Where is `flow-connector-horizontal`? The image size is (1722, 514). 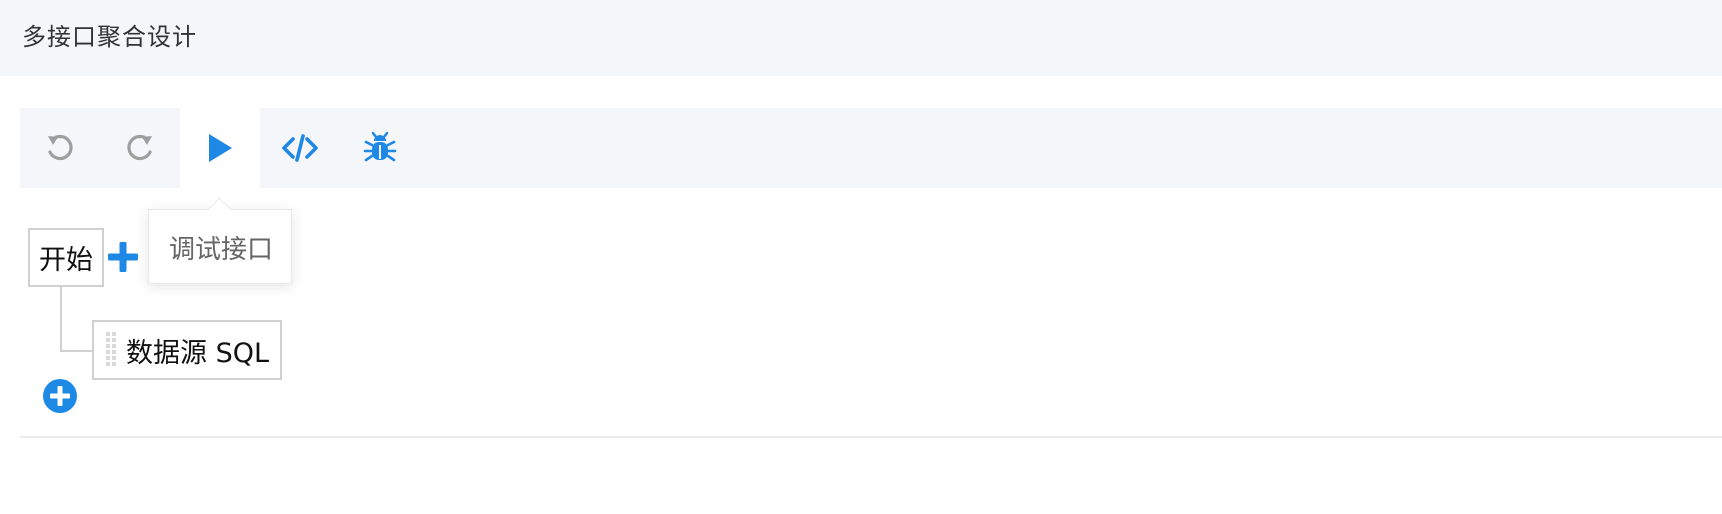
flow-connector-horizontal is located at coordinates (76, 351).